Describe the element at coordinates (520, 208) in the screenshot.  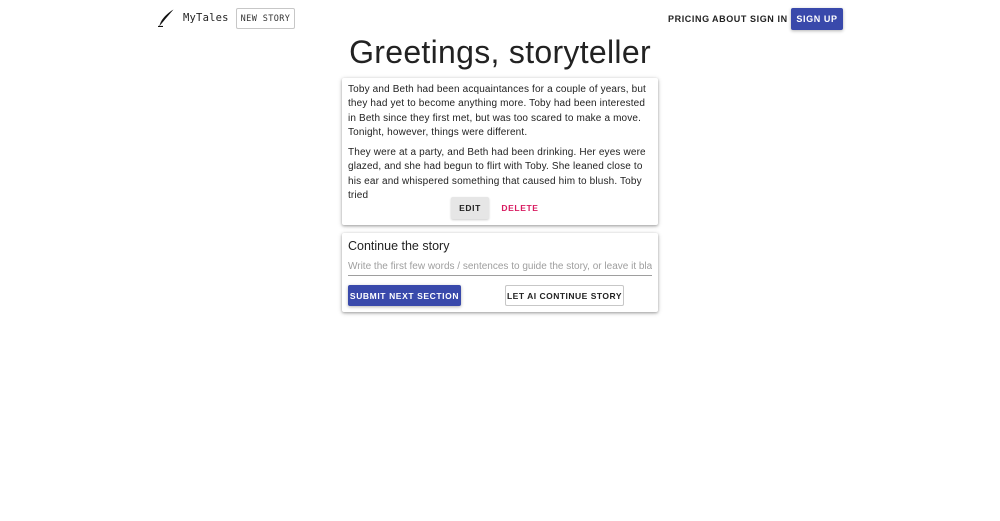
I see `delete-button: DELETE` at that location.